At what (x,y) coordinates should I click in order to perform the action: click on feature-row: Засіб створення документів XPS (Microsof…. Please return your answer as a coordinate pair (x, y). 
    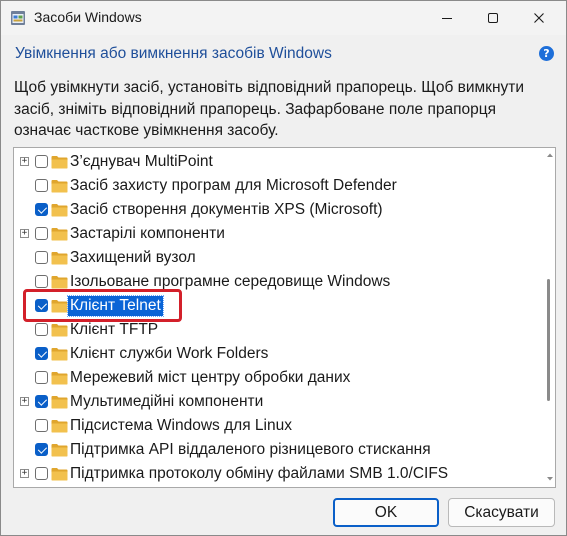
    Looking at the image, I should click on (274, 210).